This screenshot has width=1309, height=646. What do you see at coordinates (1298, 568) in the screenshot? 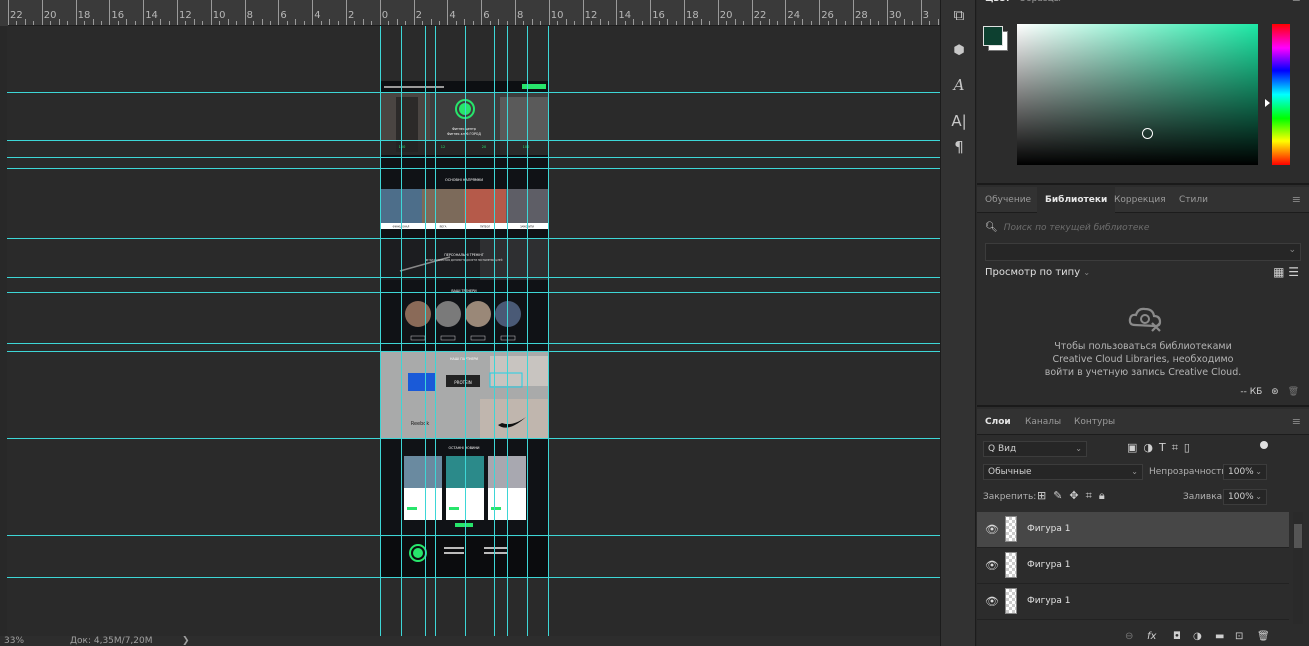
I see `layers-scrollbar` at bounding box center [1298, 568].